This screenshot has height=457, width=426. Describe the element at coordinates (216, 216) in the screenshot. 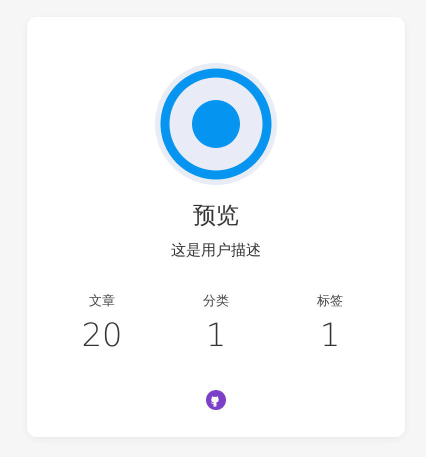

I see `profile-name: 预览` at that location.